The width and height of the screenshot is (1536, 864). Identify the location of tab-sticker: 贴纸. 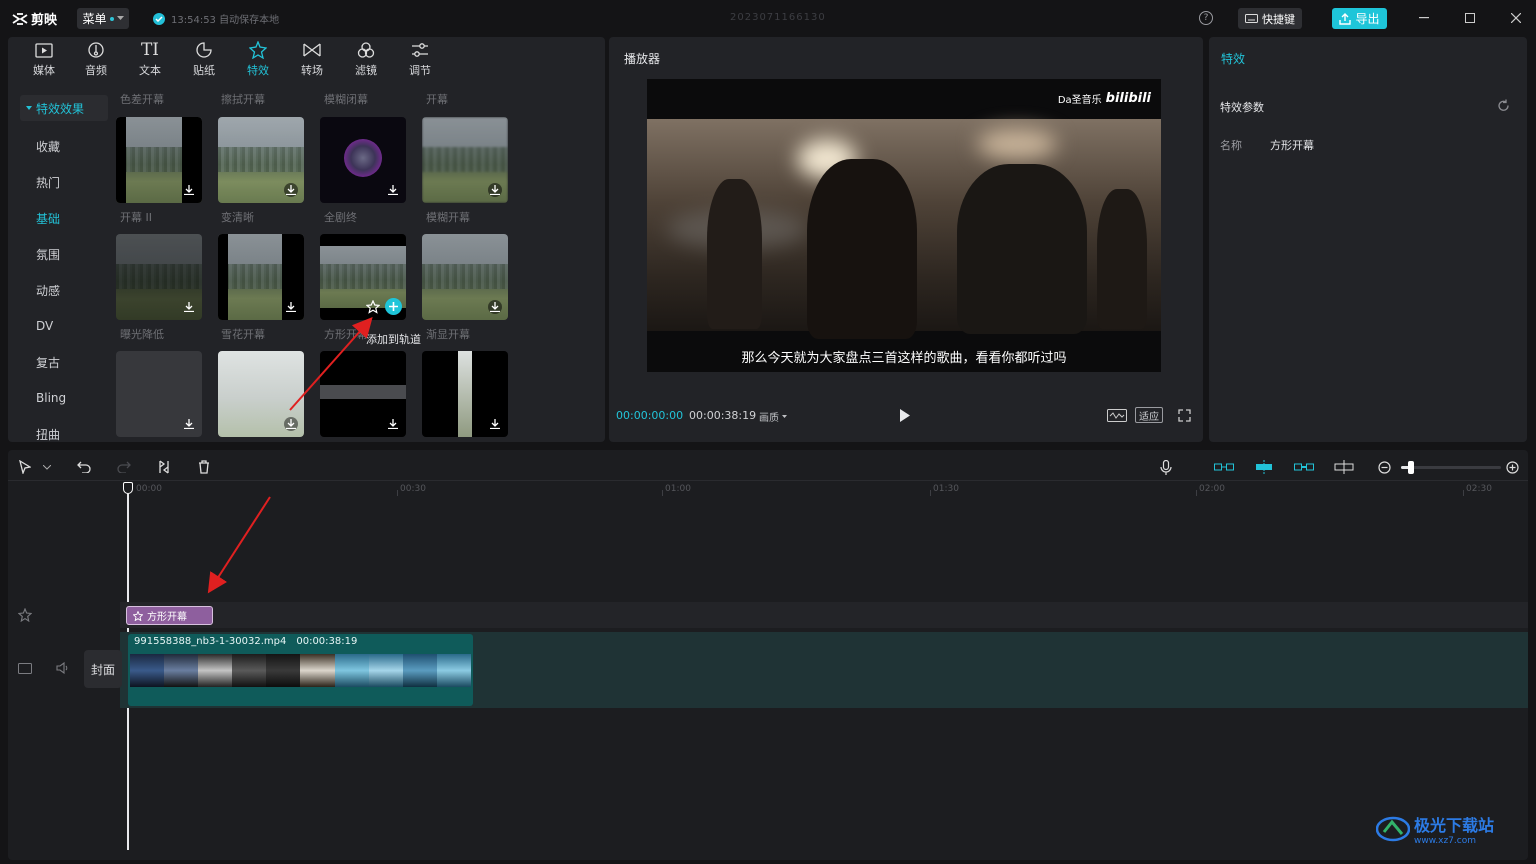
(204, 61).